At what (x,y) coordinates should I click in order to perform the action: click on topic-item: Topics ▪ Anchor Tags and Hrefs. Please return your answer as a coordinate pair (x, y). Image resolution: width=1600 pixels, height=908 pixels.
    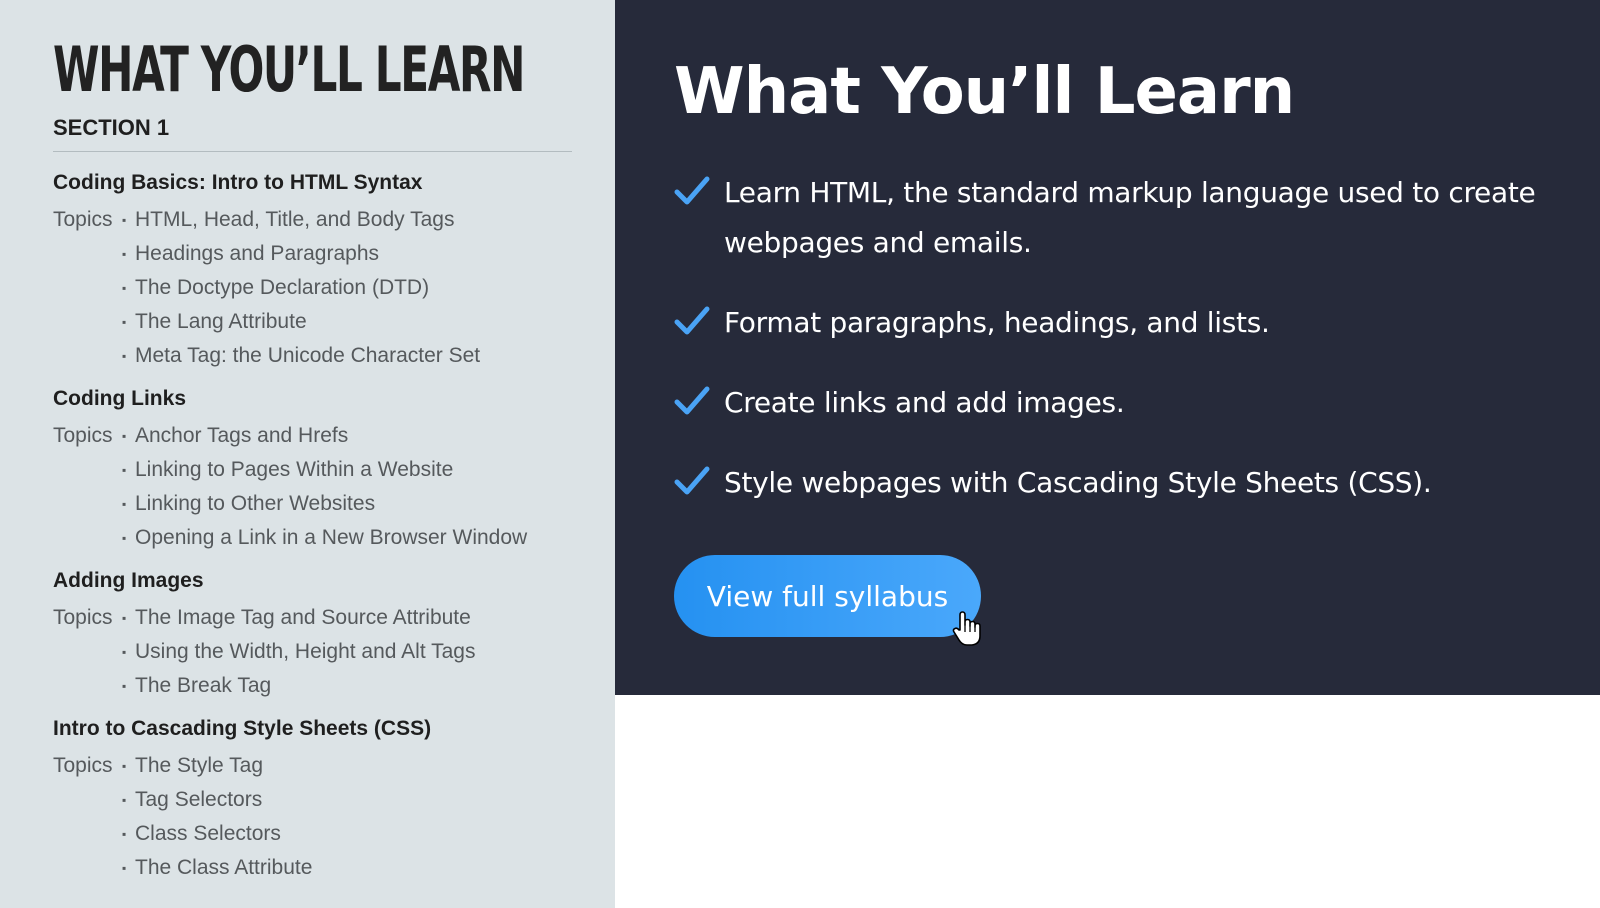
    Looking at the image, I should click on (334, 436).